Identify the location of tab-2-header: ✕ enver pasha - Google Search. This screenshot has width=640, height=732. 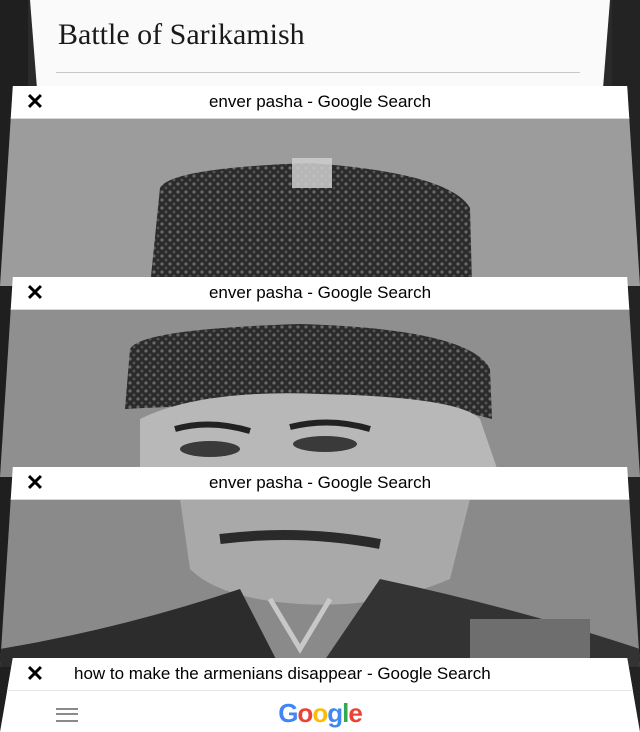
(320, 293).